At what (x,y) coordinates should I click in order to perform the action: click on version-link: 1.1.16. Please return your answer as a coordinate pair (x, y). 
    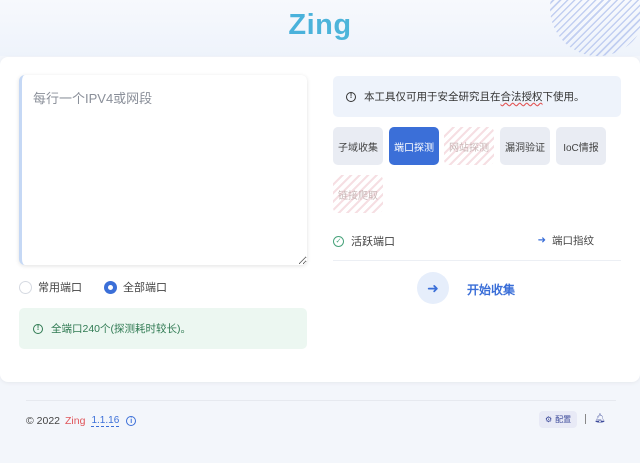
    Looking at the image, I should click on (105, 421).